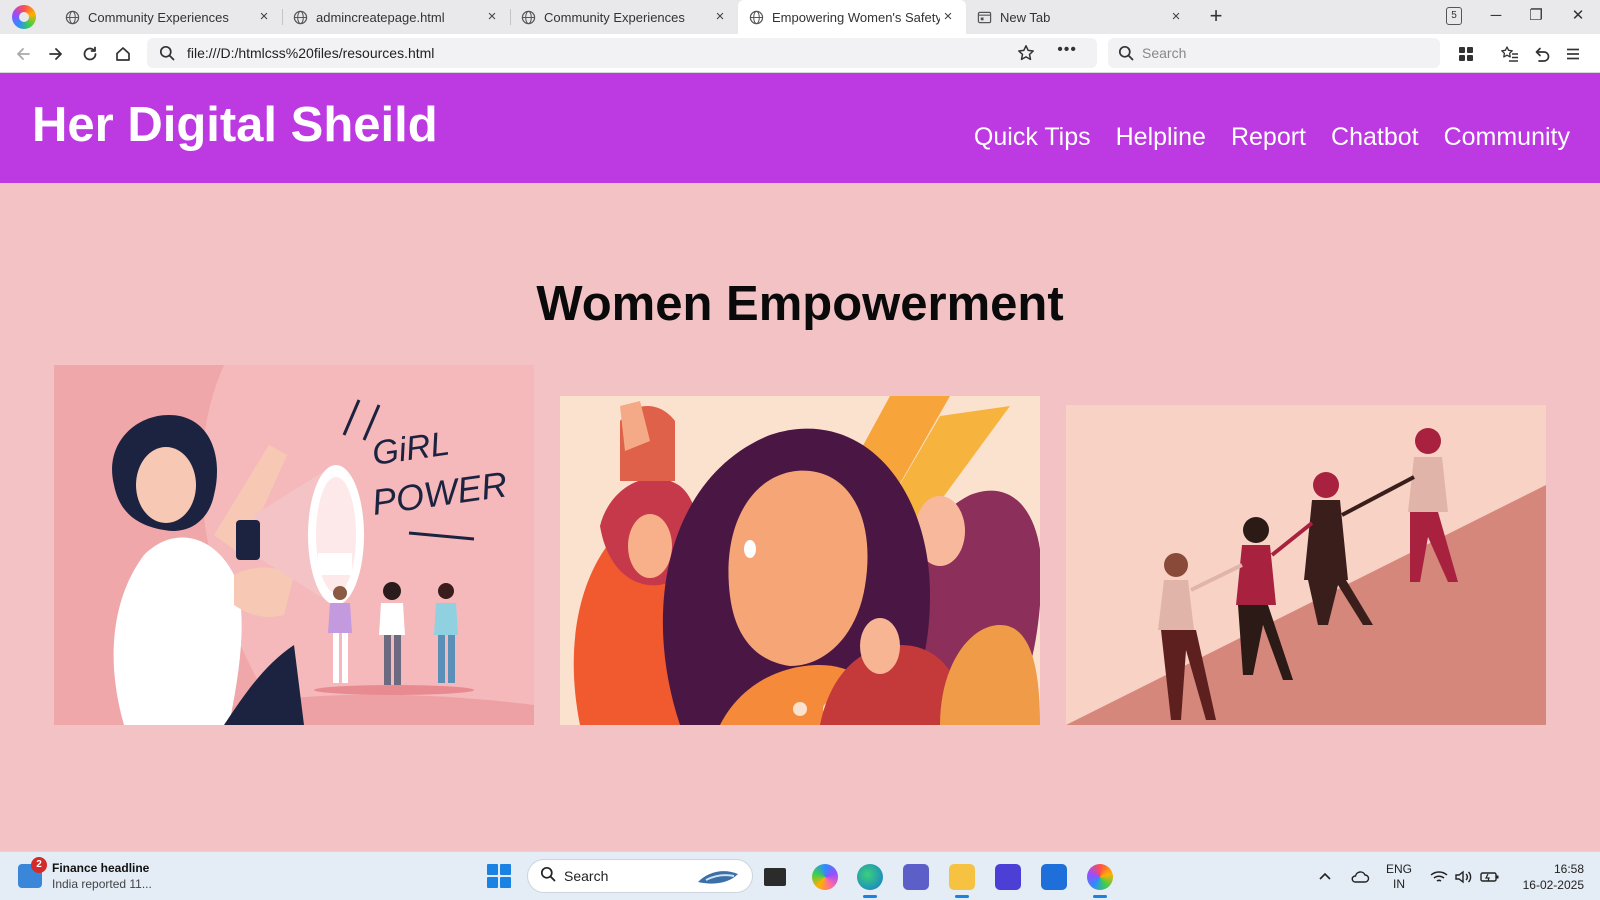 This screenshot has width=1600, height=900. I want to click on language-code: ENG, so click(1399, 869).